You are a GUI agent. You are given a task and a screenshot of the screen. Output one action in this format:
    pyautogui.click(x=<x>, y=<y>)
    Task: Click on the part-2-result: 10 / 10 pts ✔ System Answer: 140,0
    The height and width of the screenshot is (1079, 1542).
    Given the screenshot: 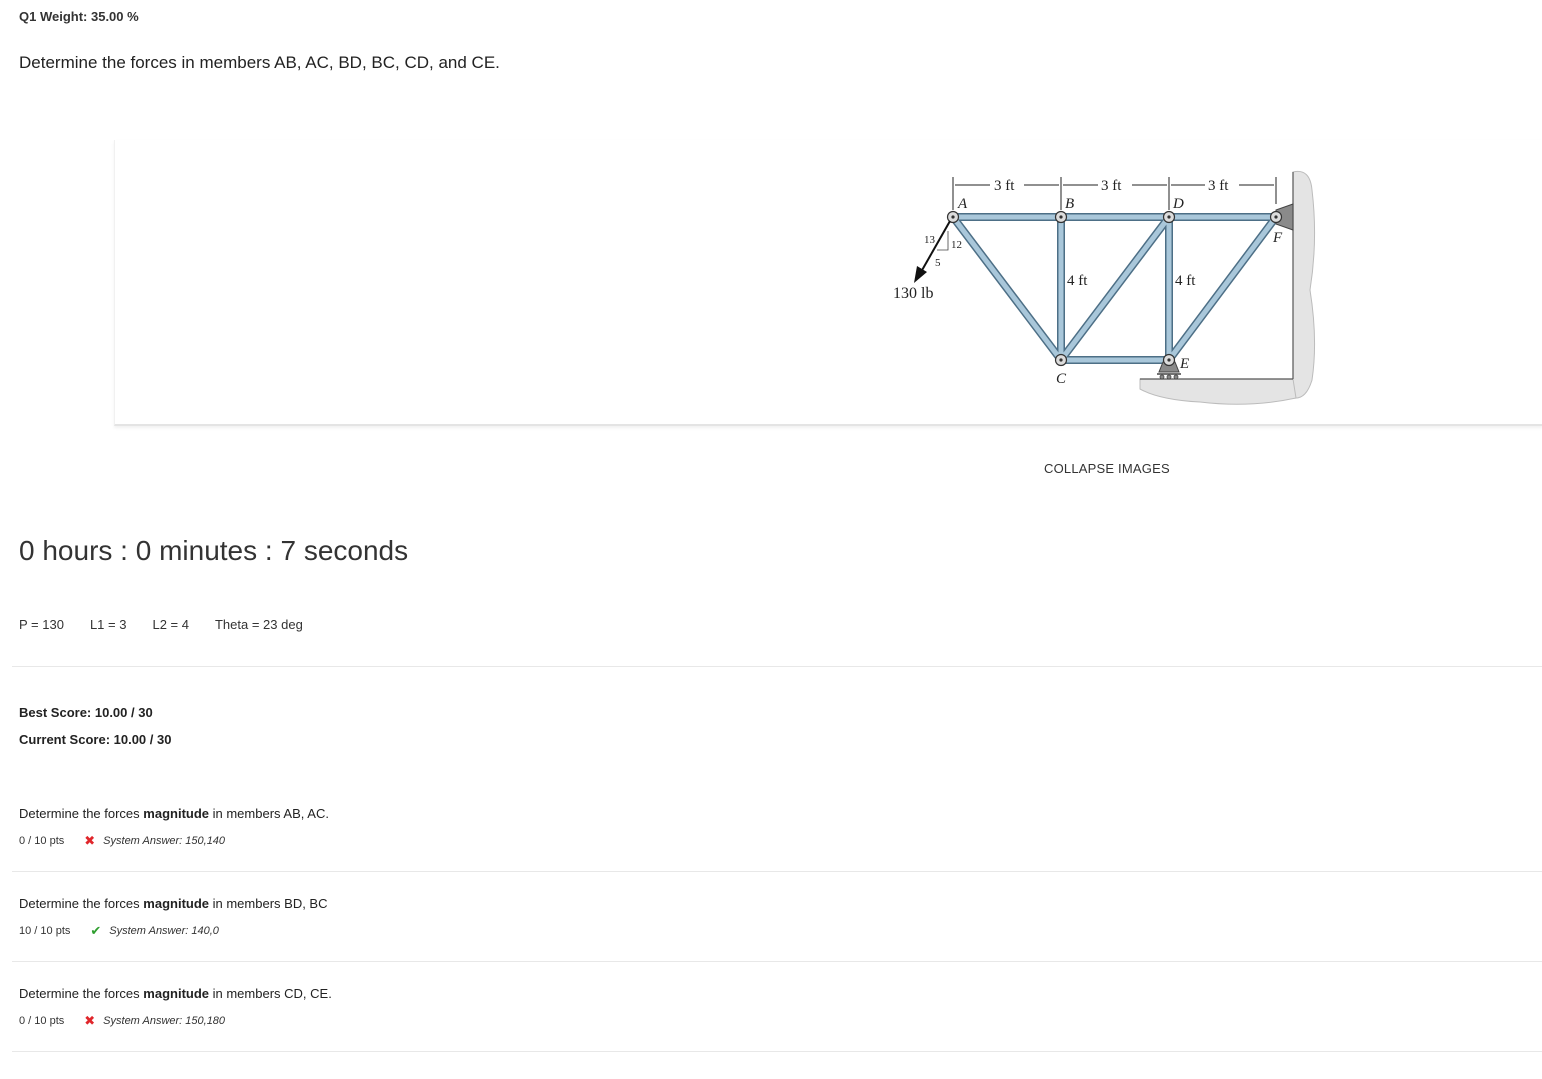 What is the action you would take?
    pyautogui.click(x=119, y=931)
    